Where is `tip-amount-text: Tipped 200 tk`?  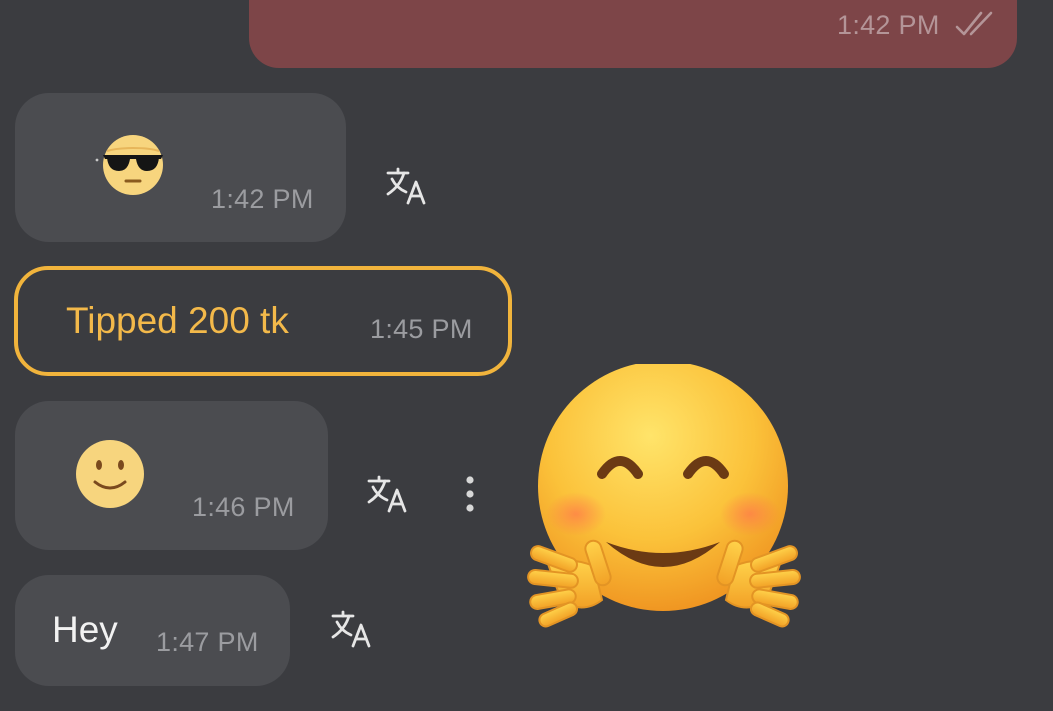 tip-amount-text: Tipped 200 tk is located at coordinates (177, 320).